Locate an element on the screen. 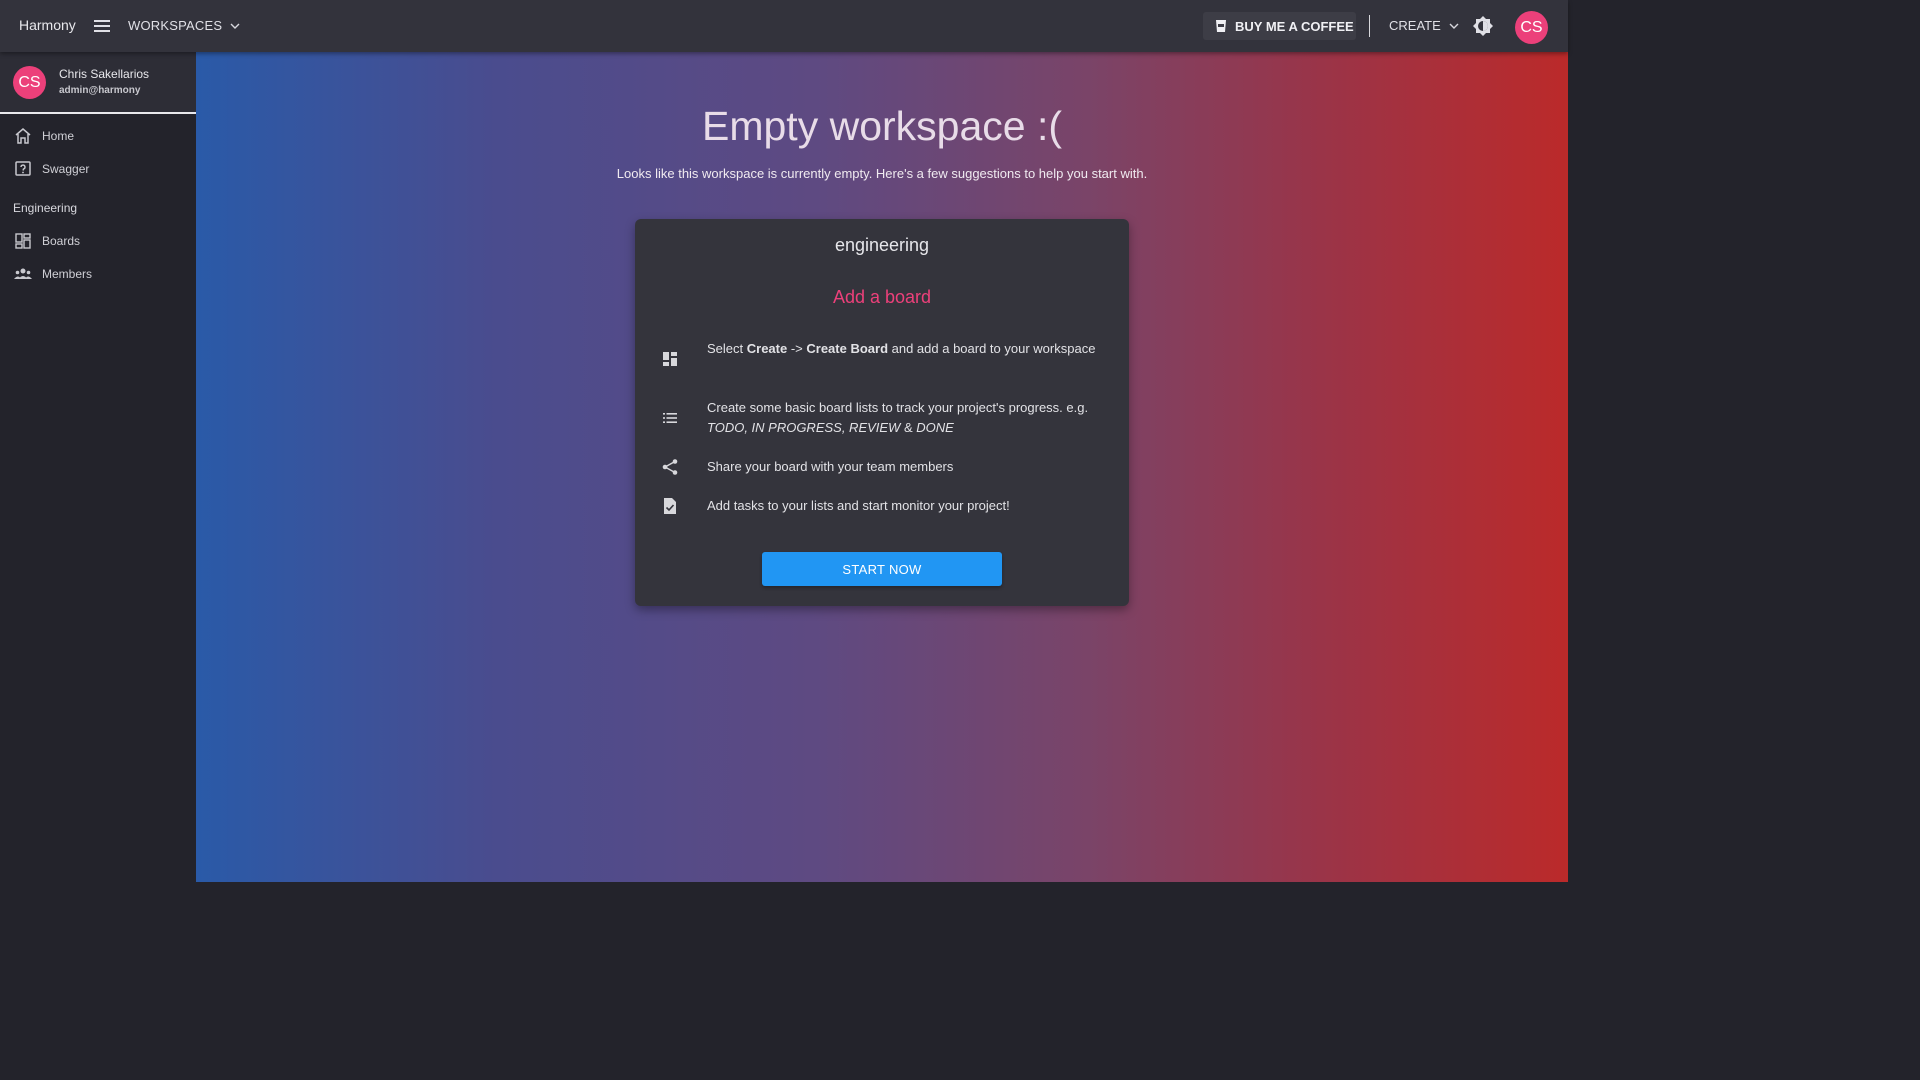  task-file-icon is located at coordinates (670, 506).